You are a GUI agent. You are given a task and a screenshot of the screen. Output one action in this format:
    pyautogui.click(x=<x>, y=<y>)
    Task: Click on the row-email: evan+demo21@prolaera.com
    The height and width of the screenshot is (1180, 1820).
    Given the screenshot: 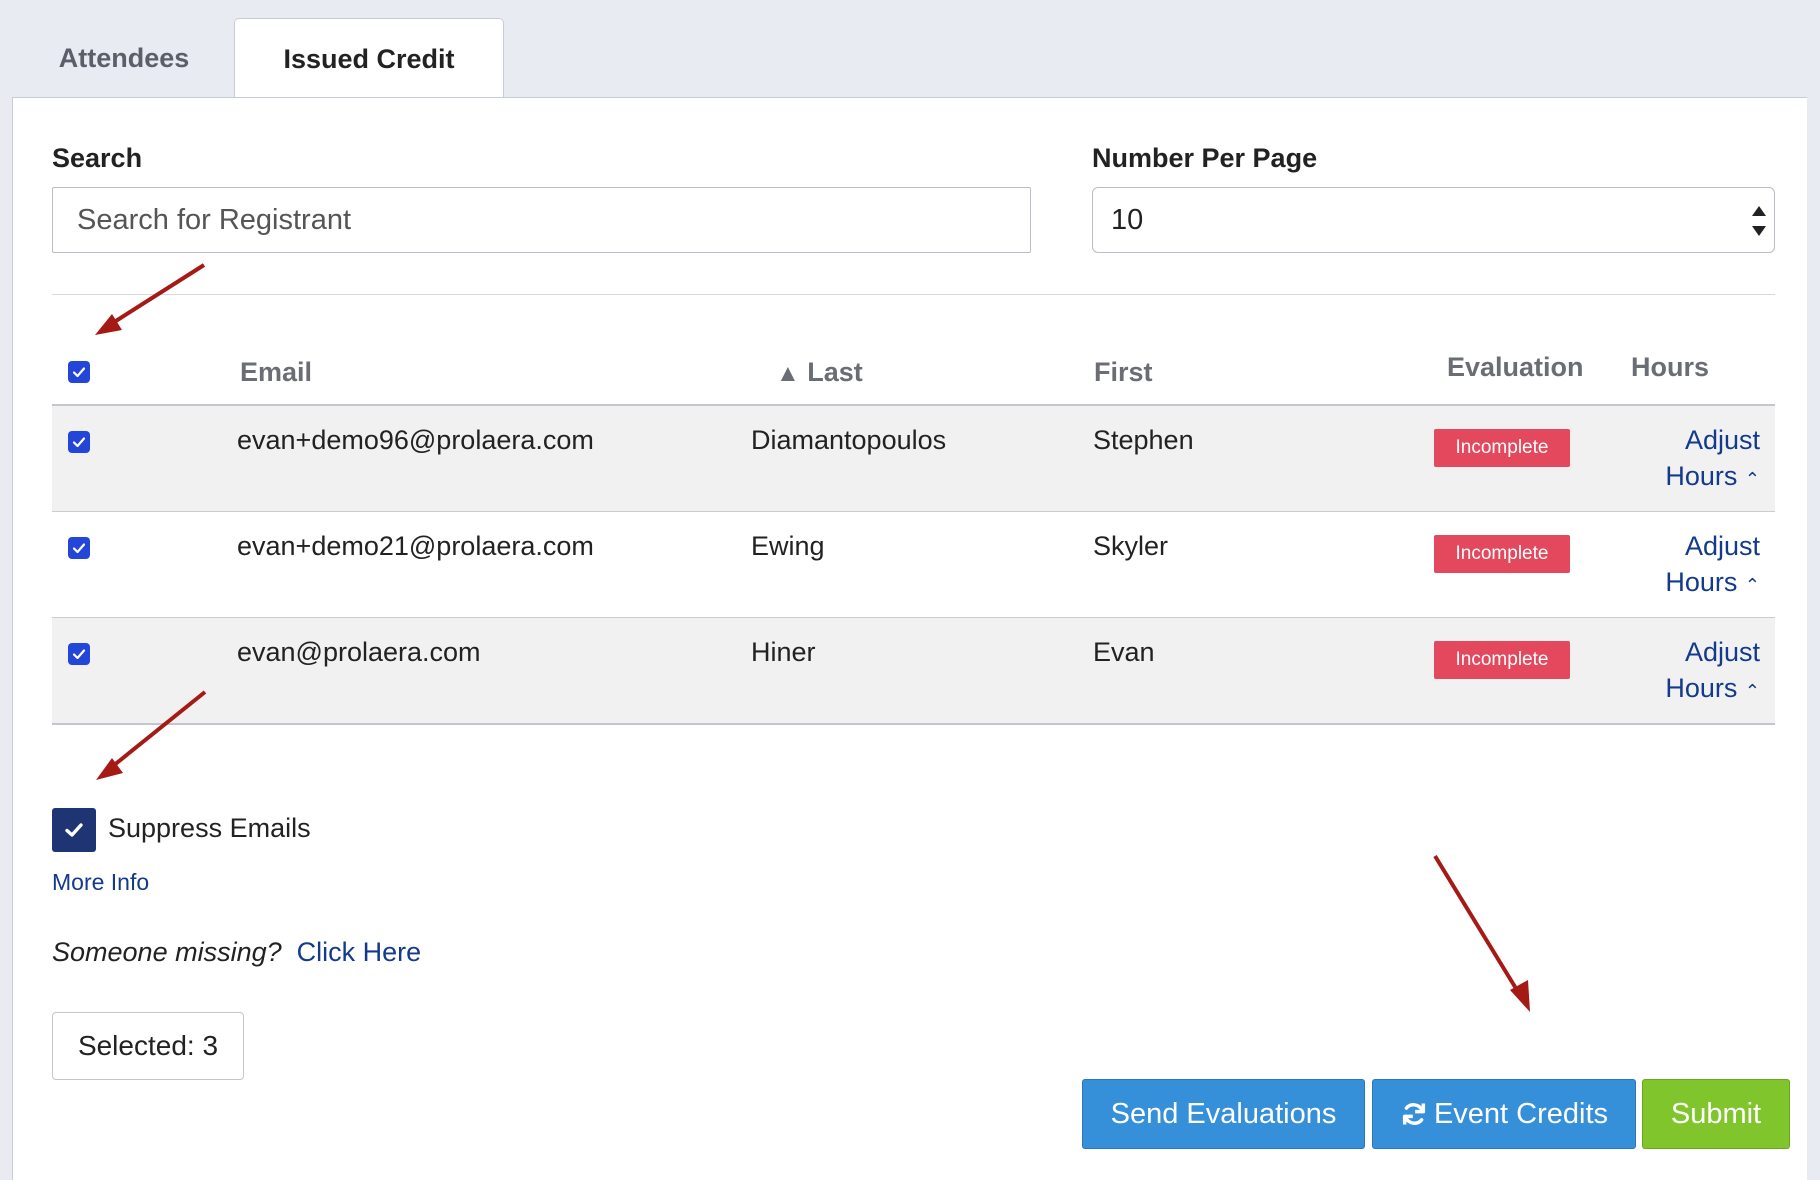 What is the action you would take?
    pyautogui.click(x=415, y=546)
    